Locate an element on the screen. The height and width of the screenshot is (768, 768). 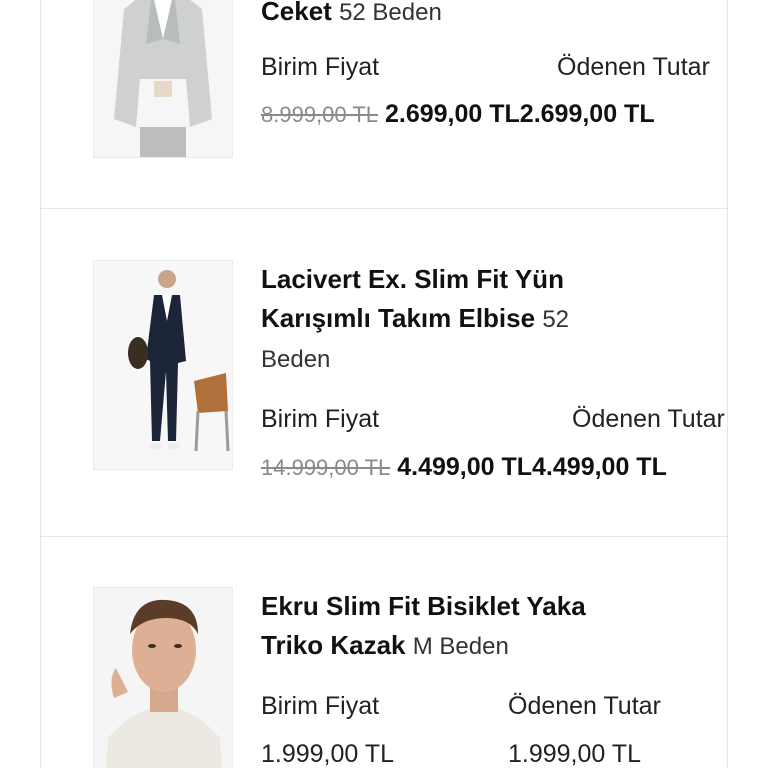
sweater-photo is located at coordinates (163, 678).